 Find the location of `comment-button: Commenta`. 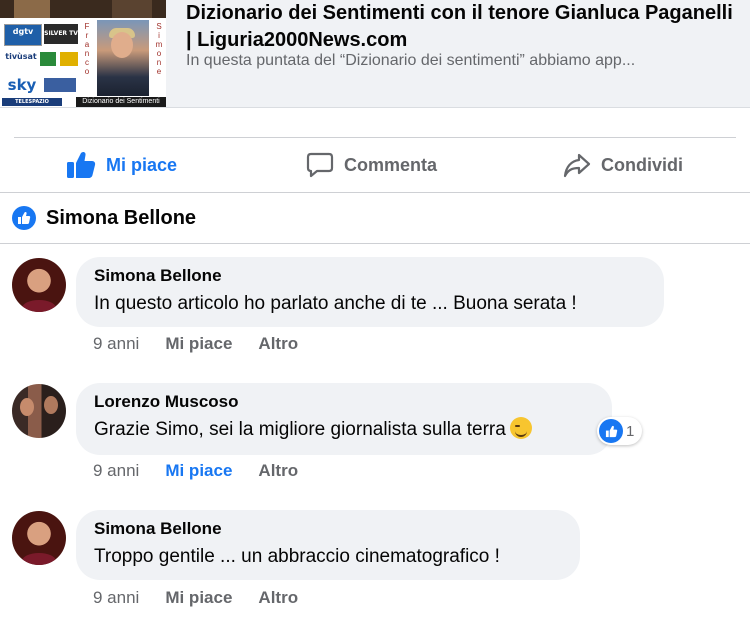

comment-button: Commenta is located at coordinates (371, 165).